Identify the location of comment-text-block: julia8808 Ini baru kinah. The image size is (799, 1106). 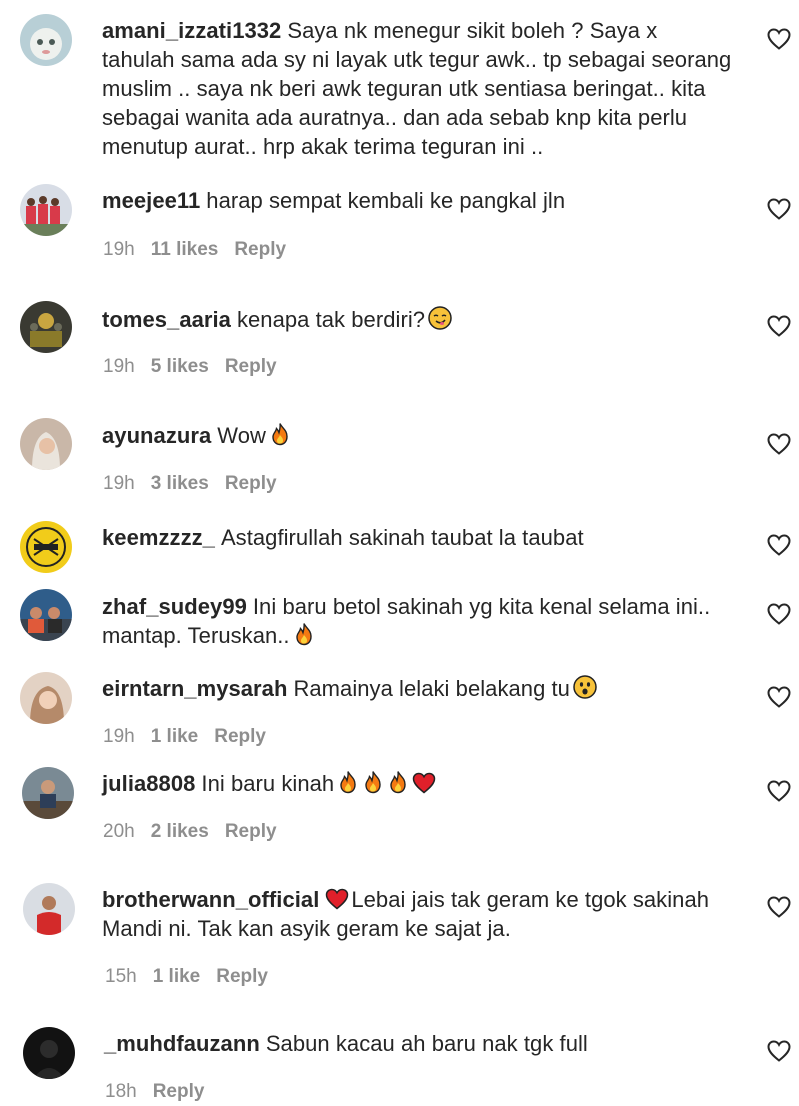
(417, 783).